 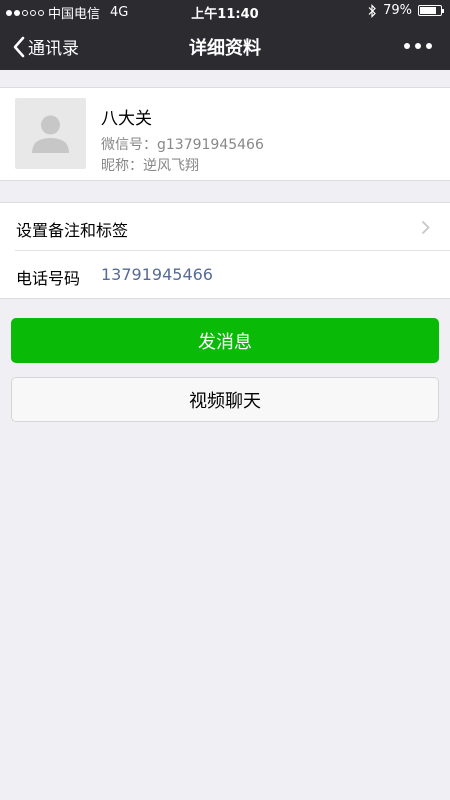 I want to click on navigation-bar: 通讯录 详细资料, so click(x=225, y=46).